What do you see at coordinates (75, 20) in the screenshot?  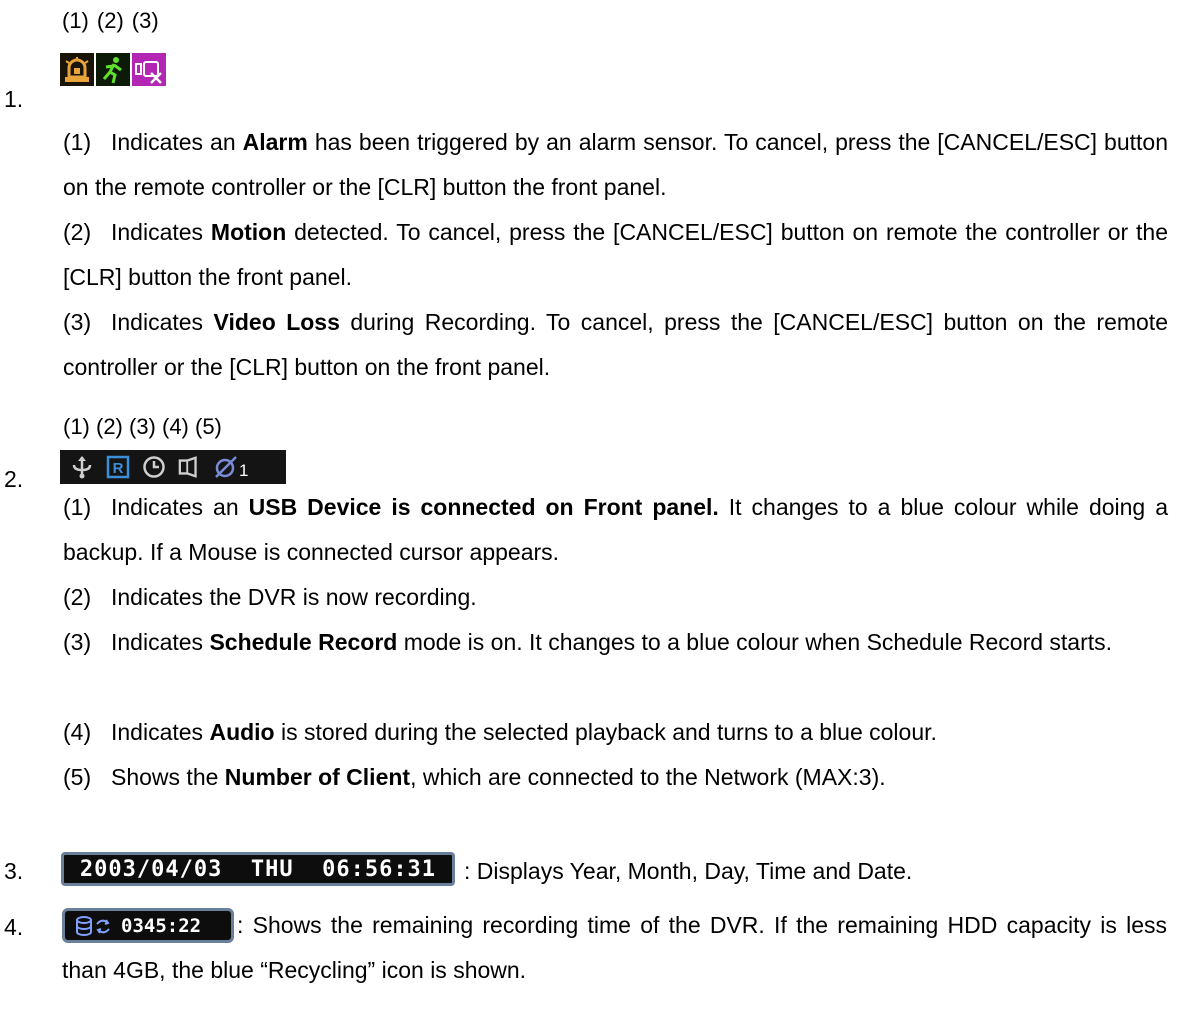 I see `icon-label-1: (1)` at bounding box center [75, 20].